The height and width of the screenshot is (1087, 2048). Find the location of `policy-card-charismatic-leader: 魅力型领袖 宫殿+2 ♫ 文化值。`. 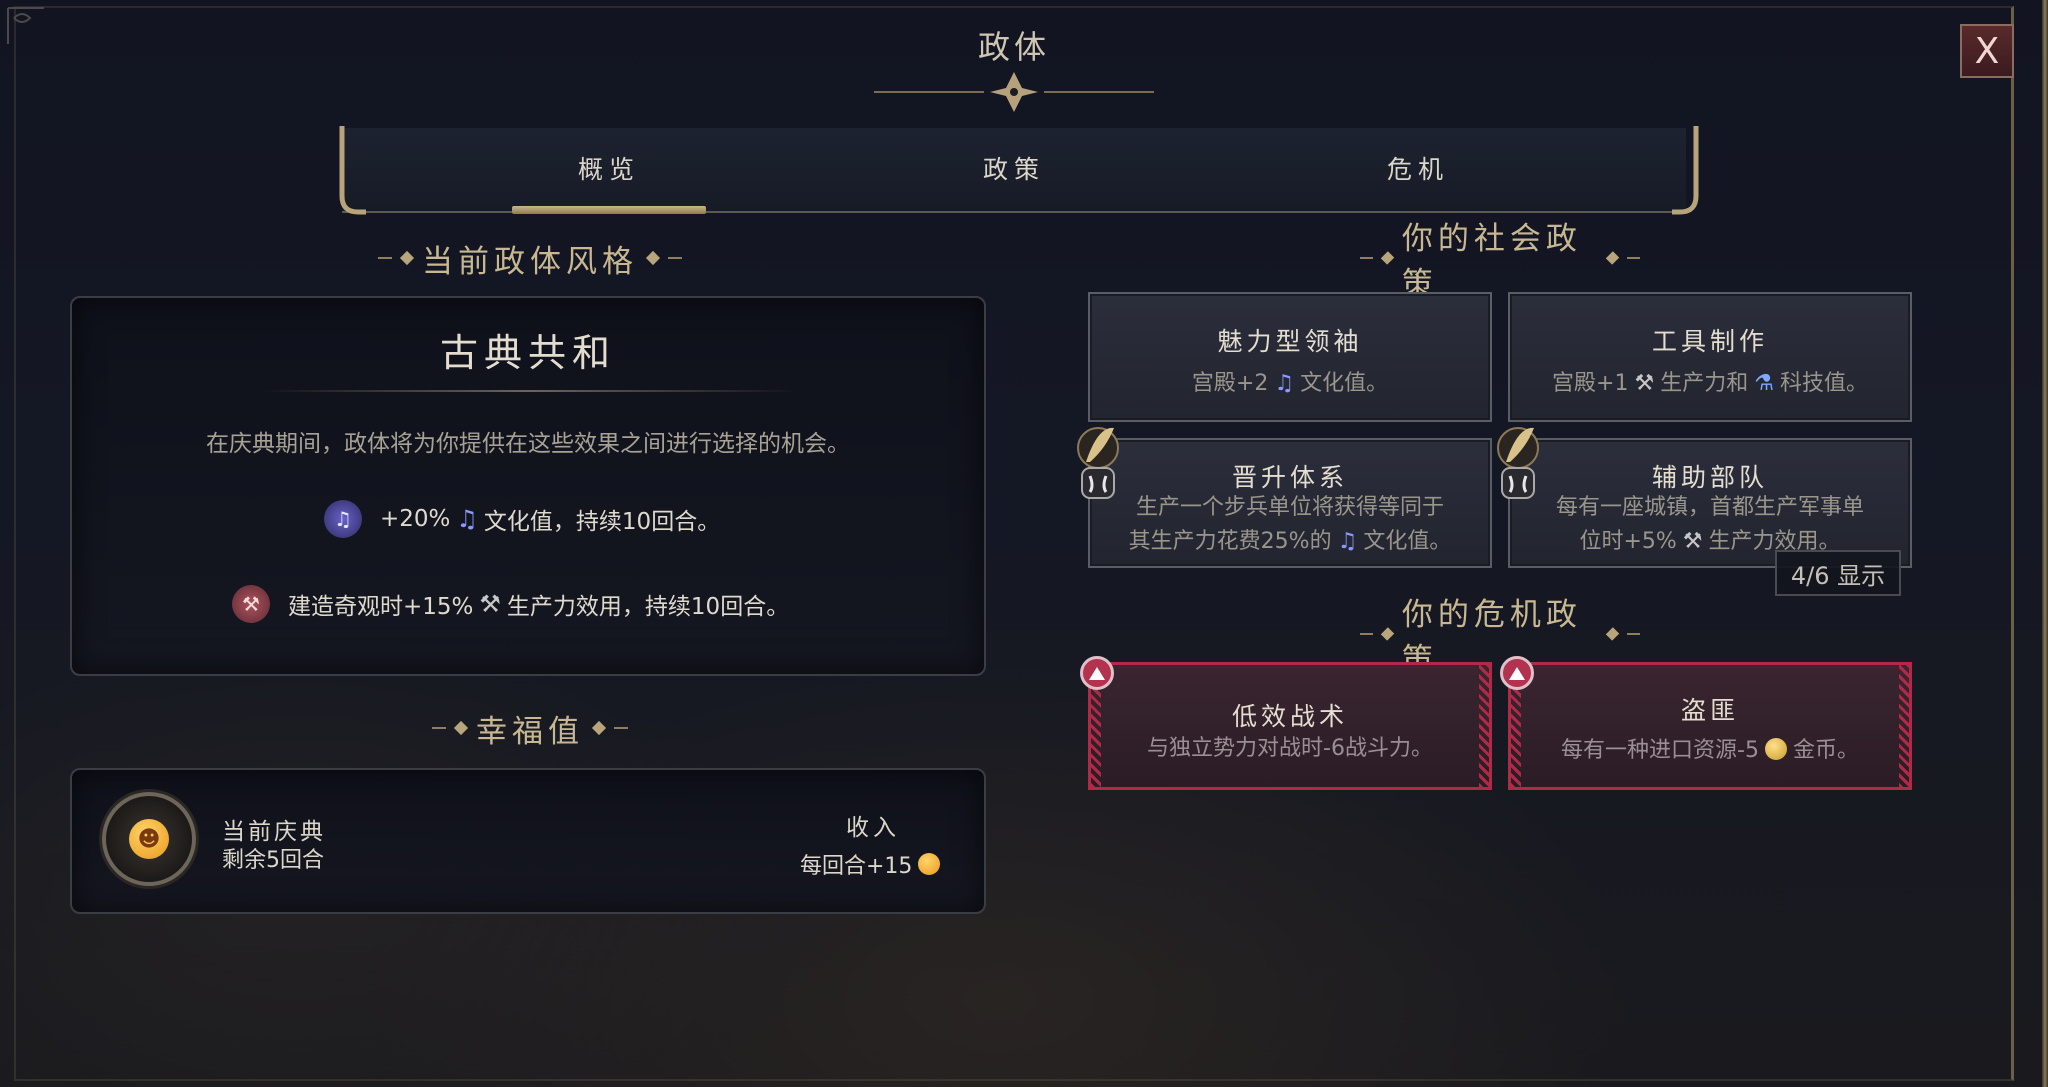

policy-card-charismatic-leader: 魅力型领袖 宫殿+2 ♫ 文化值。 is located at coordinates (1290, 357).